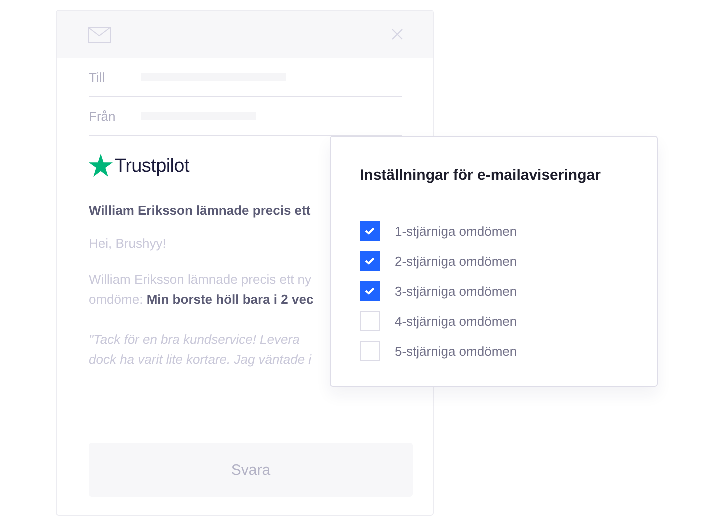 Image resolution: width=715 pixels, height=529 pixels. What do you see at coordinates (152, 167) in the screenshot?
I see `brand-name: Trustpilot` at bounding box center [152, 167].